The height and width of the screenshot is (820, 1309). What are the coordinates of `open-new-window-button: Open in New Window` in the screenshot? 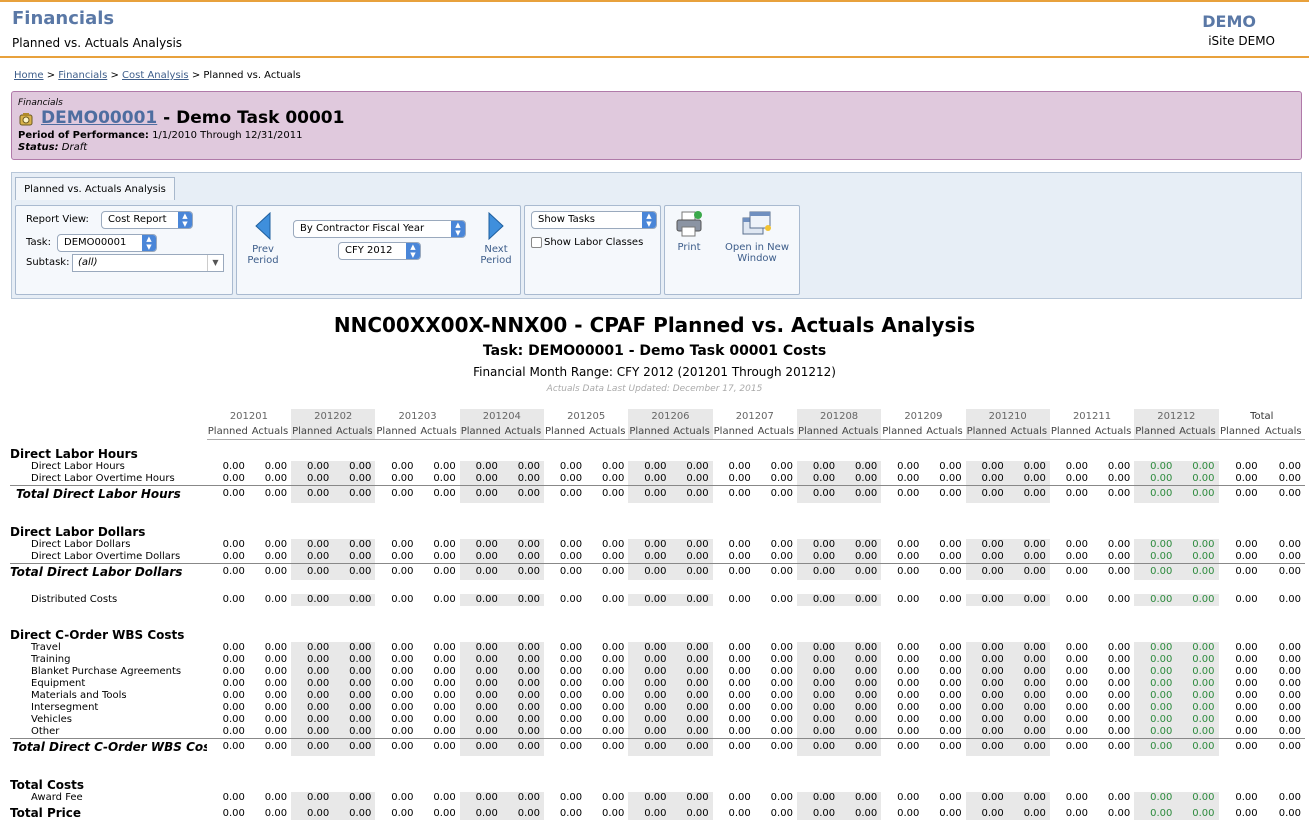 It's located at (757, 237).